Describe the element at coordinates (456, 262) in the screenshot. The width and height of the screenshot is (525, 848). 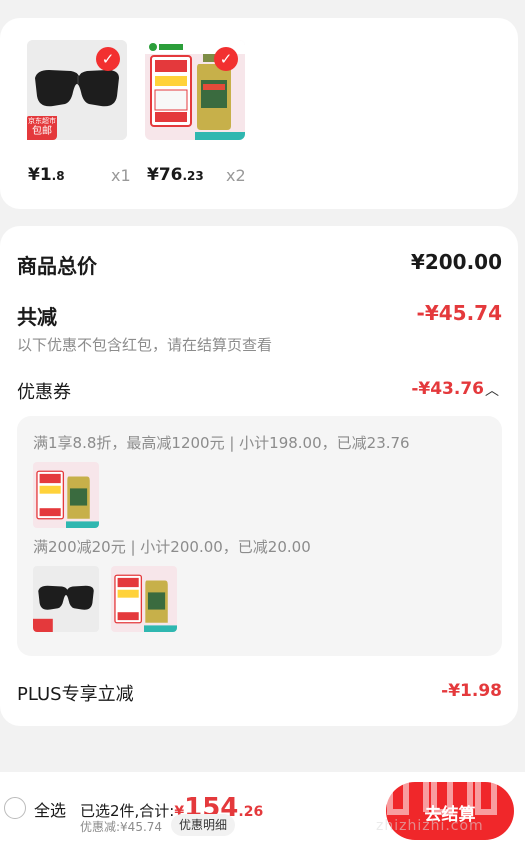
I see `total-price-value: ¥200.00` at that location.